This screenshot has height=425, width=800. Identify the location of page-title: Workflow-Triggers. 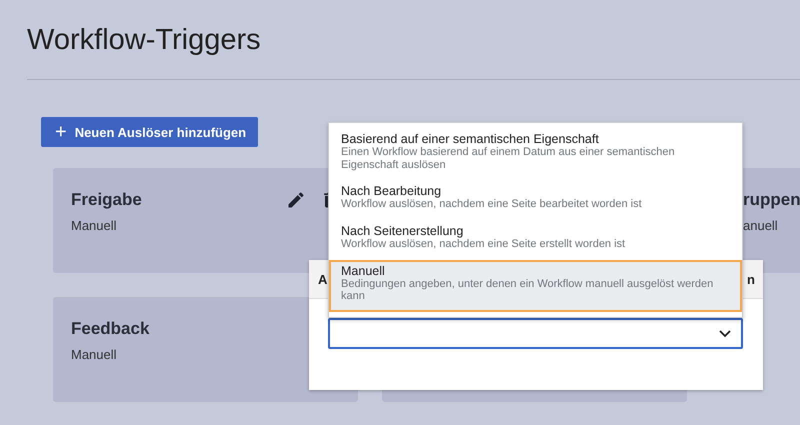
(144, 40).